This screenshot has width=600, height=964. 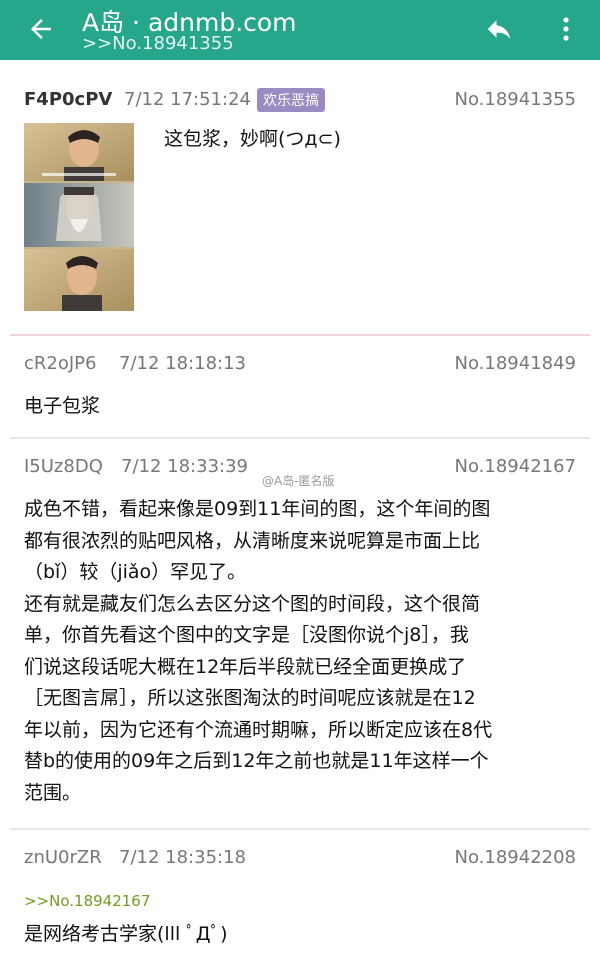 I want to click on app-bar: A岛 · adnmb.com >>No.18941355, so click(x=300, y=30).